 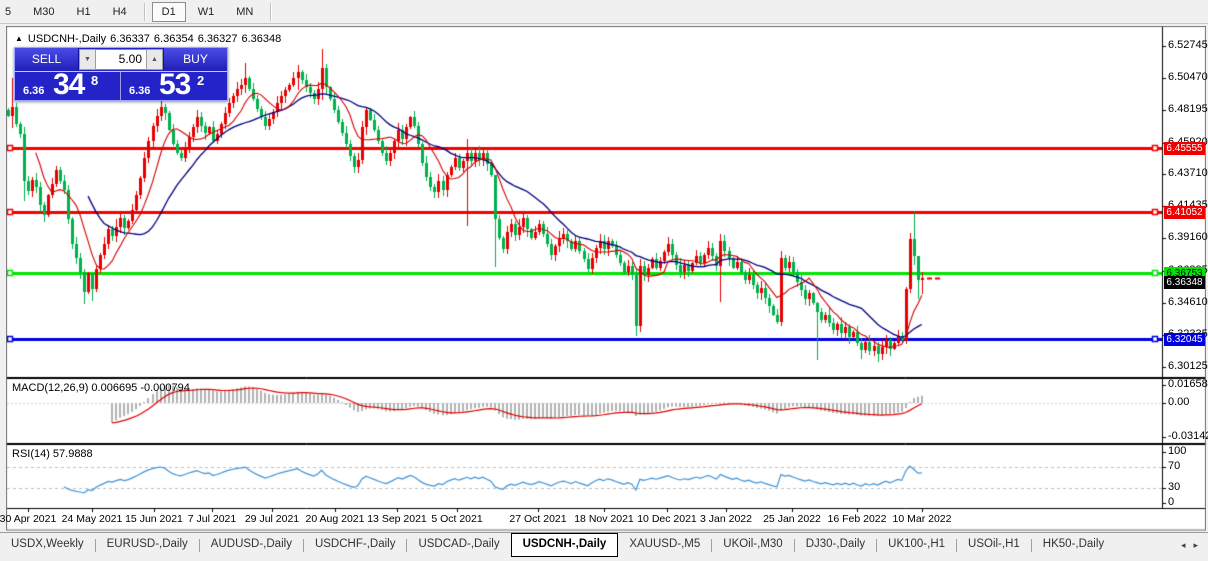 What do you see at coordinates (67, 39) in the screenshot?
I see `chart-symbol-period: USDCNH-,Daily` at bounding box center [67, 39].